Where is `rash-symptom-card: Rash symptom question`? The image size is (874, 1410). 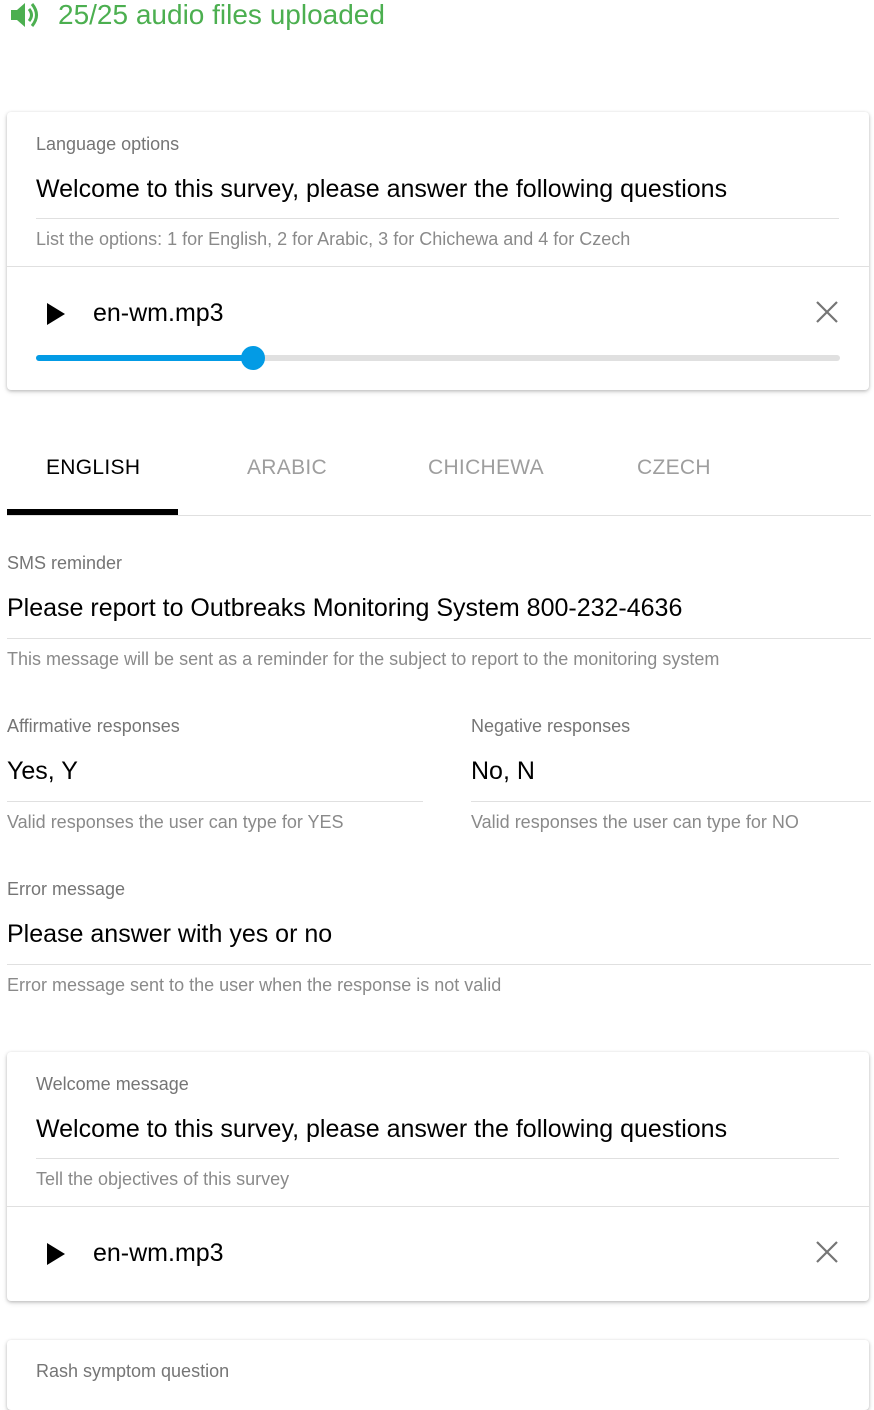 rash-symptom-card: Rash symptom question is located at coordinates (438, 1375).